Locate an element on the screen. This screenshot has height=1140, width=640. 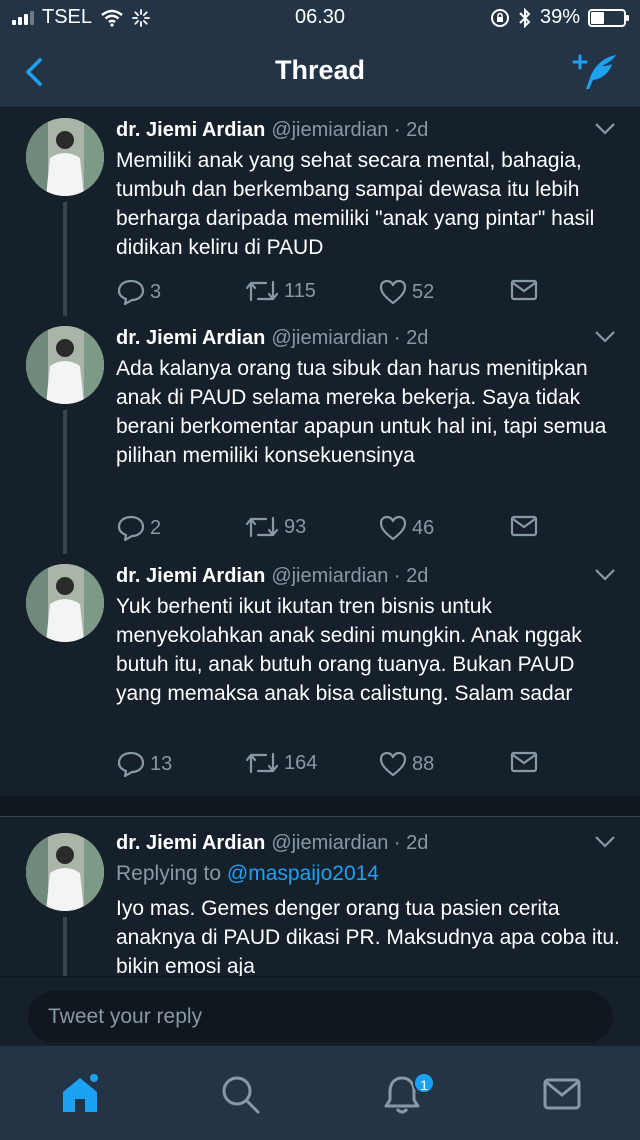
replying-to-label: Replying to is located at coordinates (169, 873).